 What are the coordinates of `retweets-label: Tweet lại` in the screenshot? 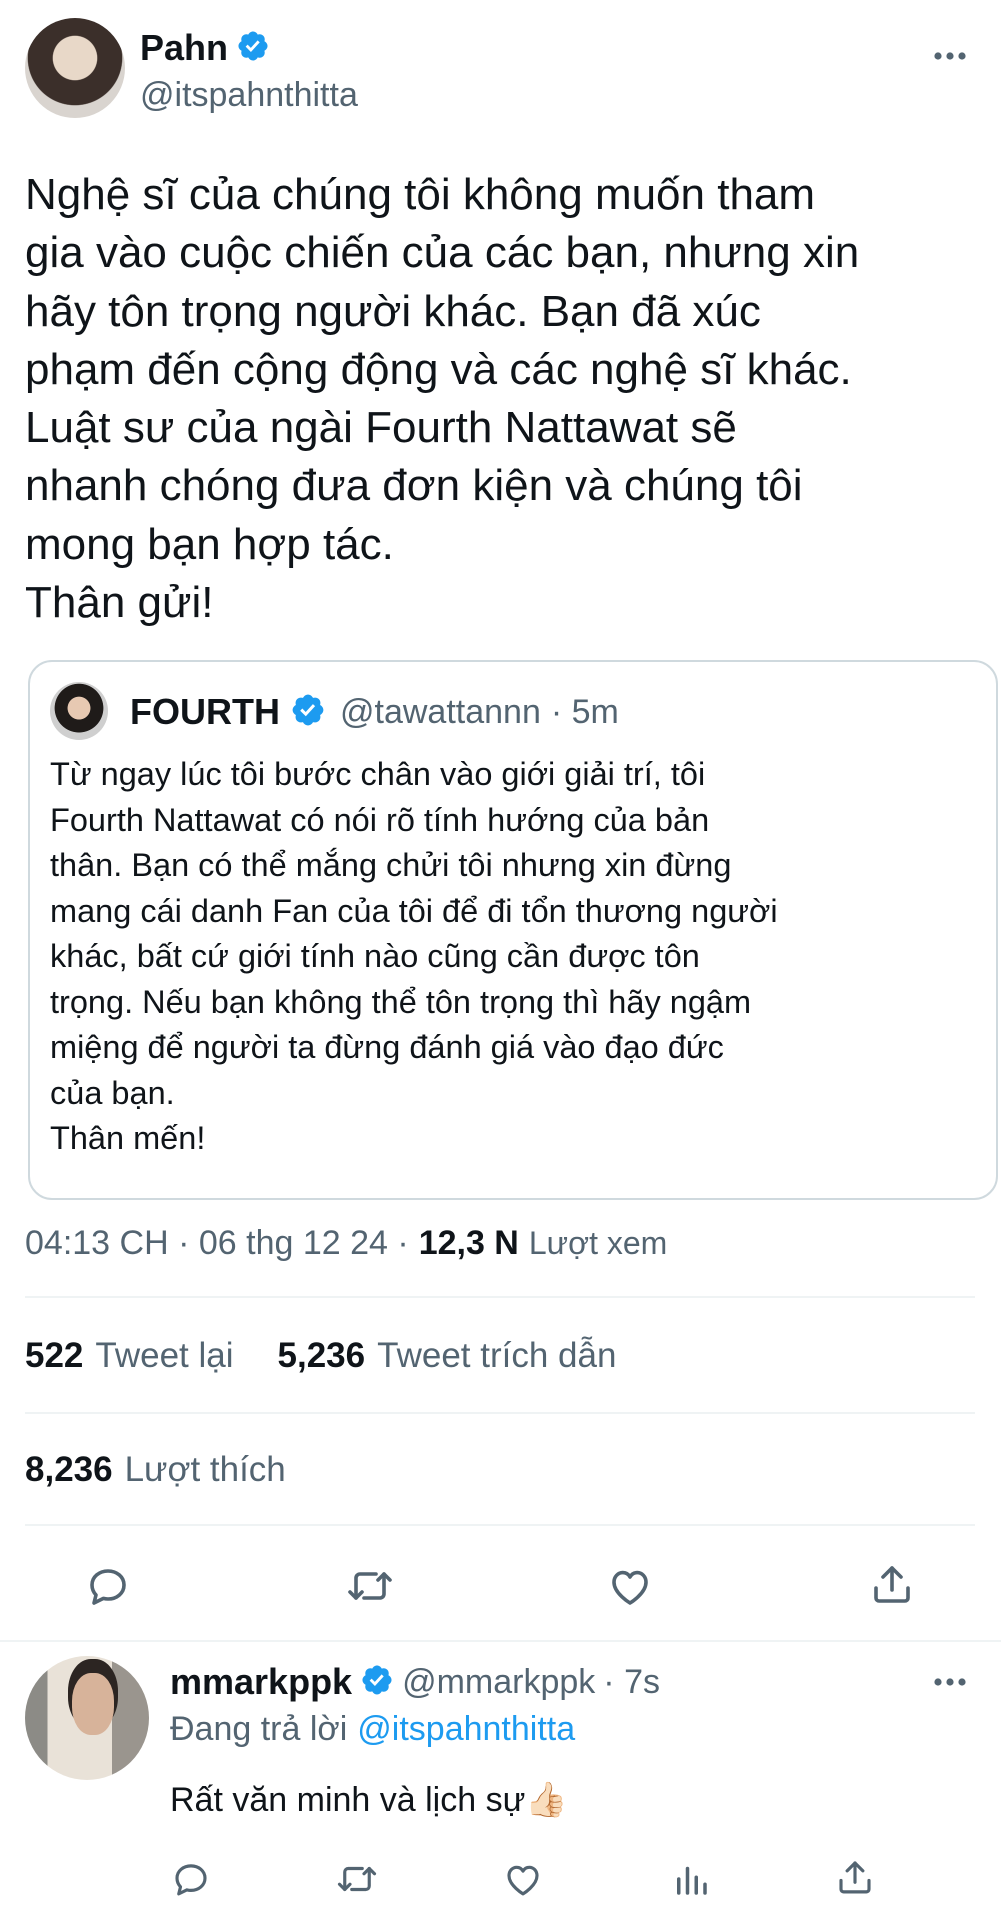 It's located at (164, 1356).